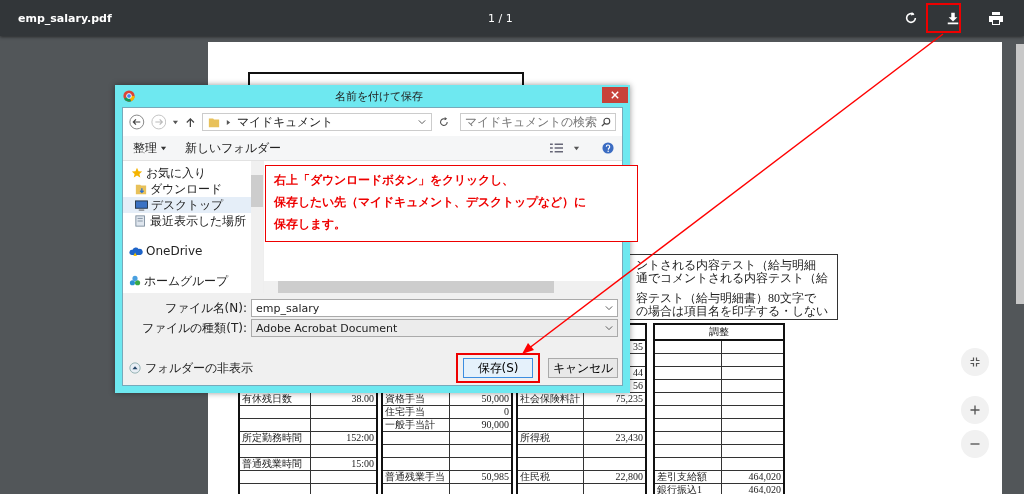 This screenshot has height=494, width=1024. What do you see at coordinates (953, 18) in the screenshot?
I see `download-icon` at bounding box center [953, 18].